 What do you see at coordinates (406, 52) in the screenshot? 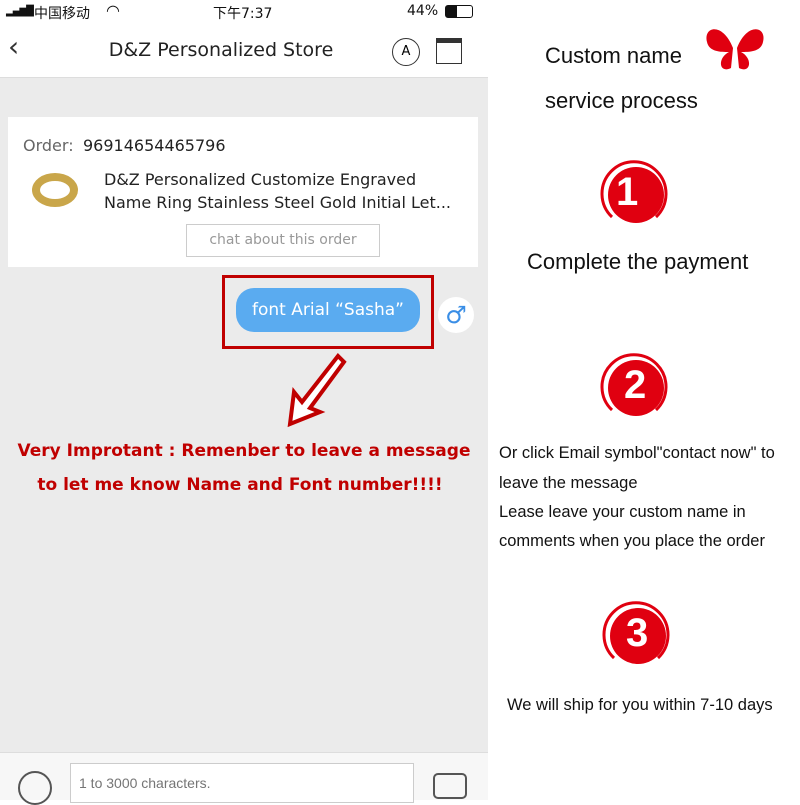
I see `translate-icon: A` at bounding box center [406, 52].